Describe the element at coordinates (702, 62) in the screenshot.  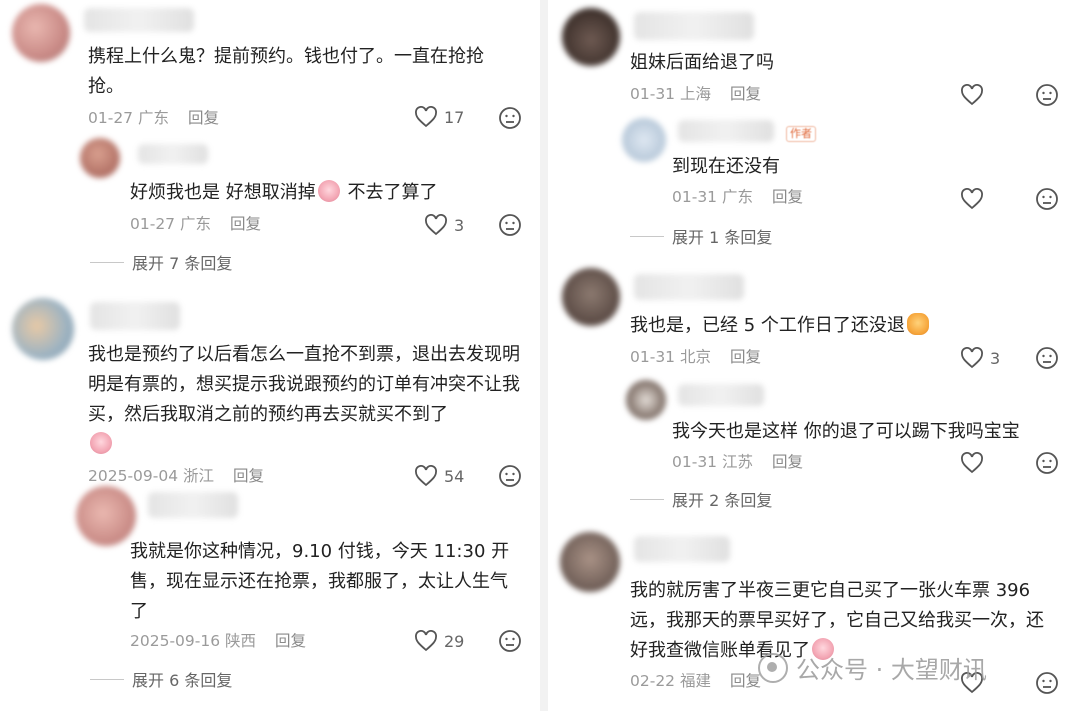
I see `comment-text: 姐妹后面给退了吗` at that location.